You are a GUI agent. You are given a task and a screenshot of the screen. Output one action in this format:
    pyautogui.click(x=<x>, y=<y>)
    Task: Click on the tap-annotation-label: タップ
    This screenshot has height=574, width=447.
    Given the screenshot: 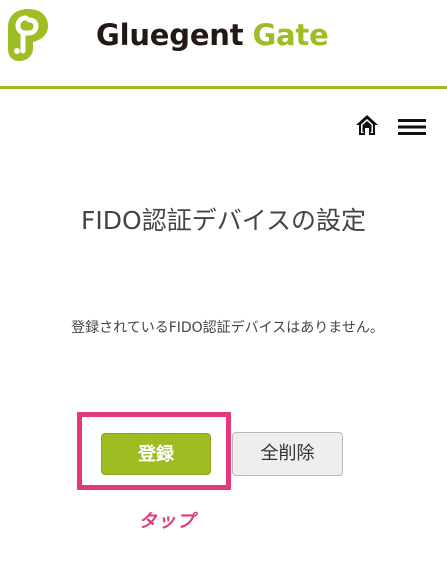 What is the action you would take?
    pyautogui.click(x=167, y=521)
    